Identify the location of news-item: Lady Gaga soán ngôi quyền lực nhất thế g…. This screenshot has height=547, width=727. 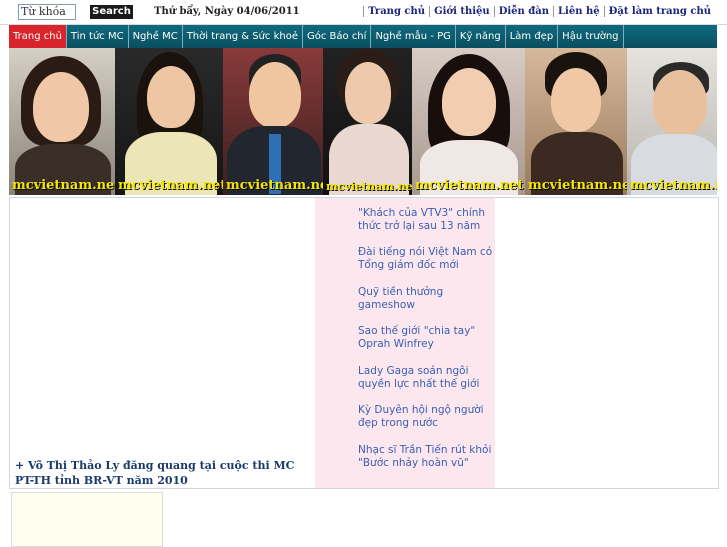
(426, 378).